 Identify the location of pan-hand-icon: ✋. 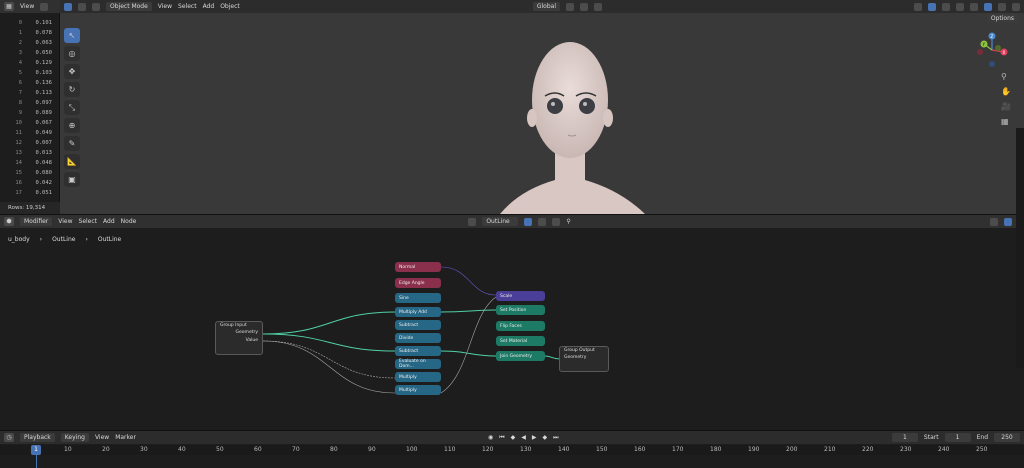
(1006, 91).